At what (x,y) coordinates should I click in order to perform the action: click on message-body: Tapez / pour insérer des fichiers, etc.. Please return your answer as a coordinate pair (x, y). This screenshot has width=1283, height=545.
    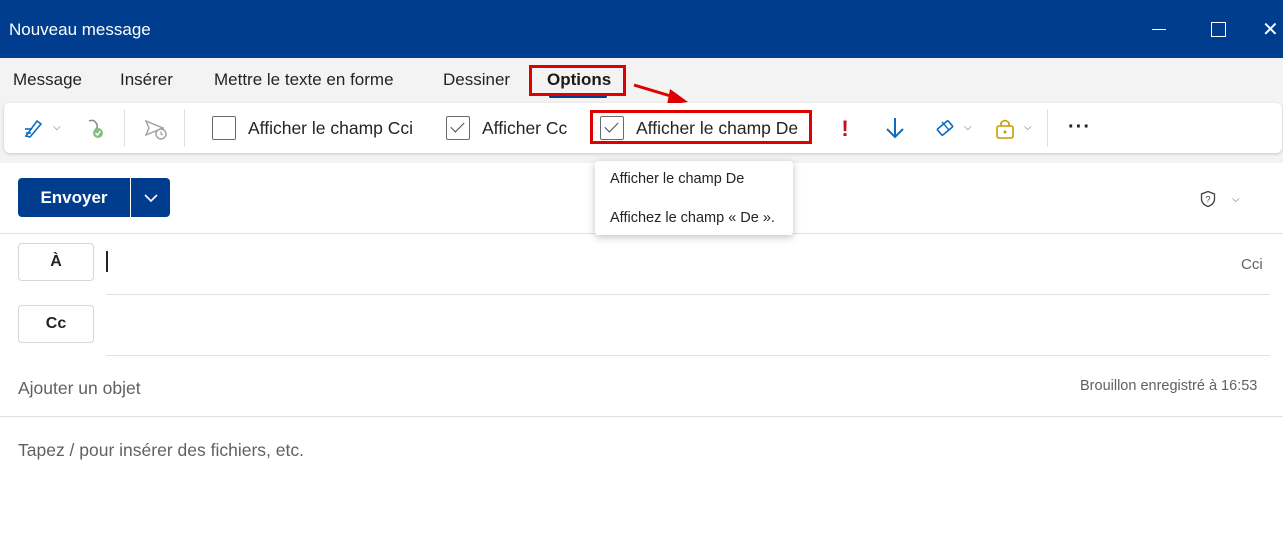
    Looking at the image, I should click on (161, 450).